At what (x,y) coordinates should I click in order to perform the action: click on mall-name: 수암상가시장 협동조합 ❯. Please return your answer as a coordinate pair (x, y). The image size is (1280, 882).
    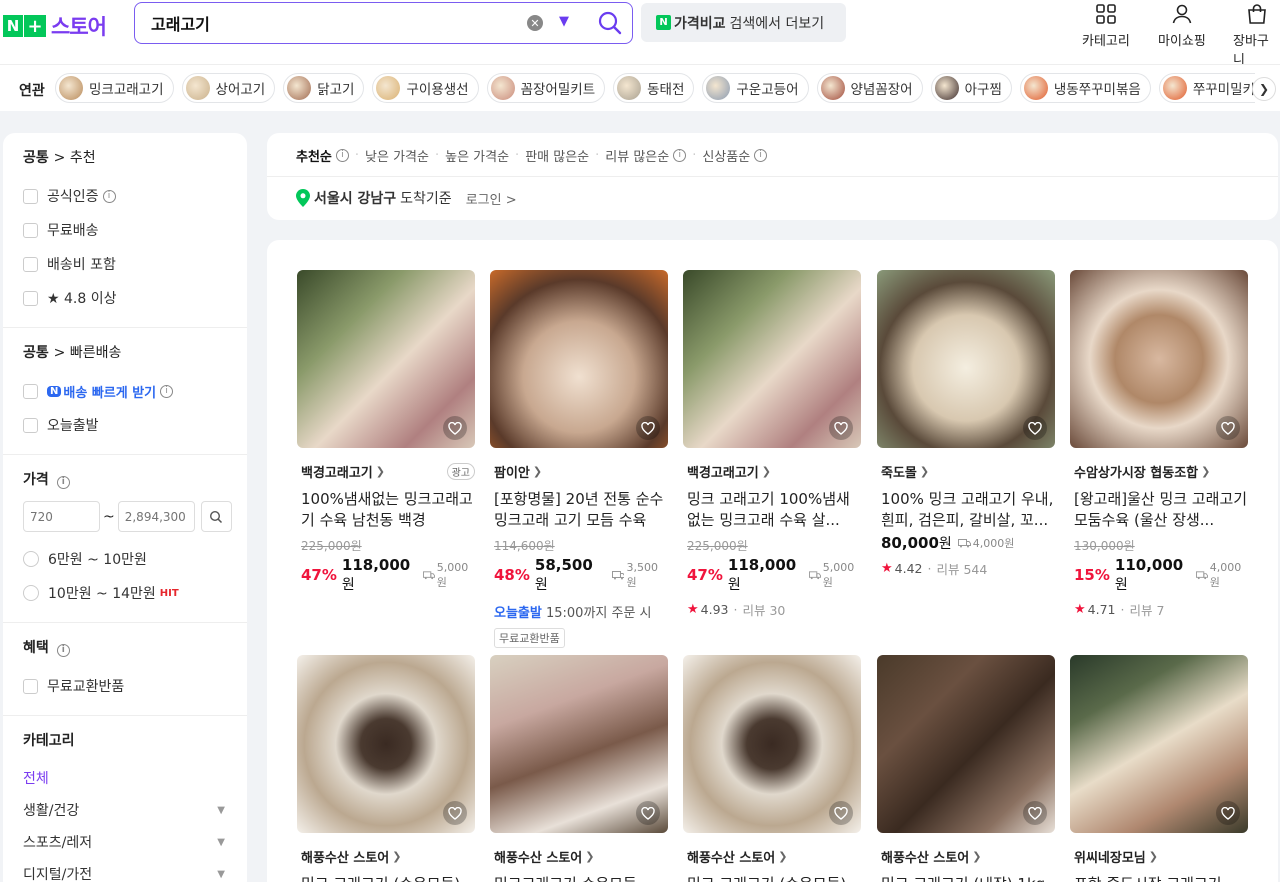
    Looking at the image, I should click on (1159, 471).